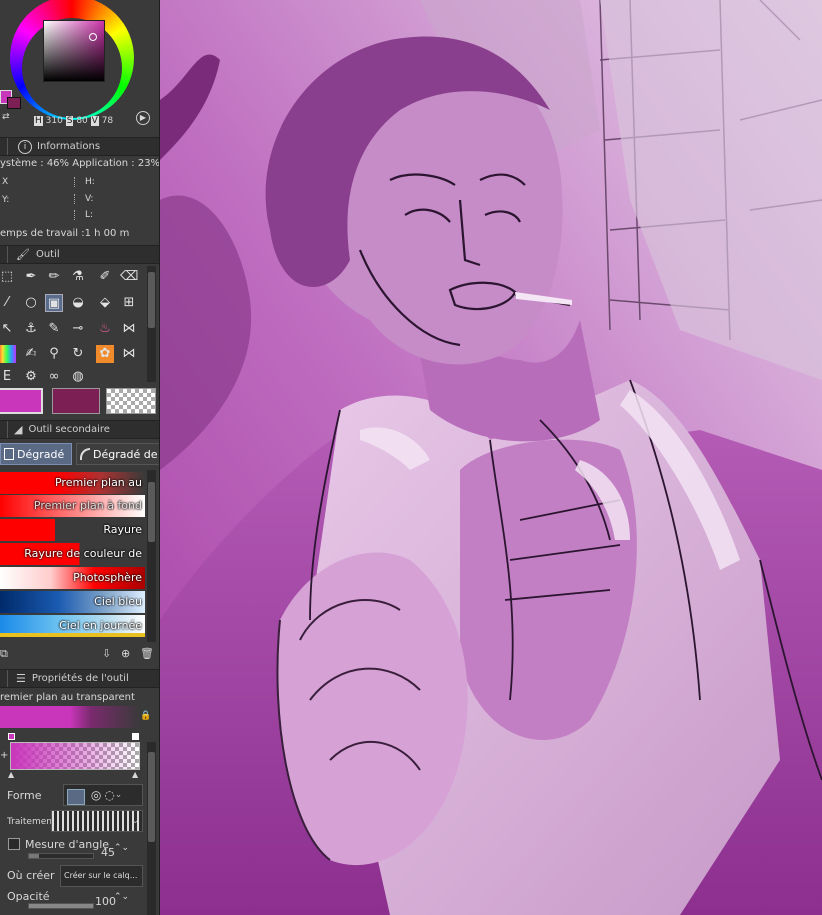 The width and height of the screenshot is (822, 915). Describe the element at coordinates (31, 277) in the screenshot. I see `pen-tool-icon: ✒` at that location.